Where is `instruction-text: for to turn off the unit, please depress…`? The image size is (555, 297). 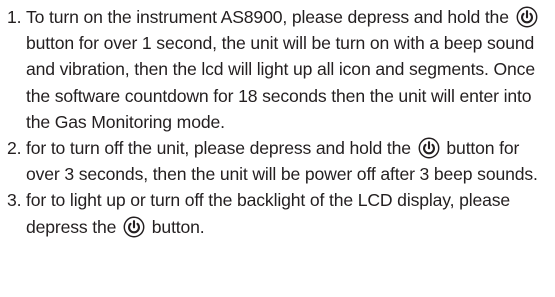
instruction-text: for to turn off the unit, please depress… is located at coordinates (218, 148).